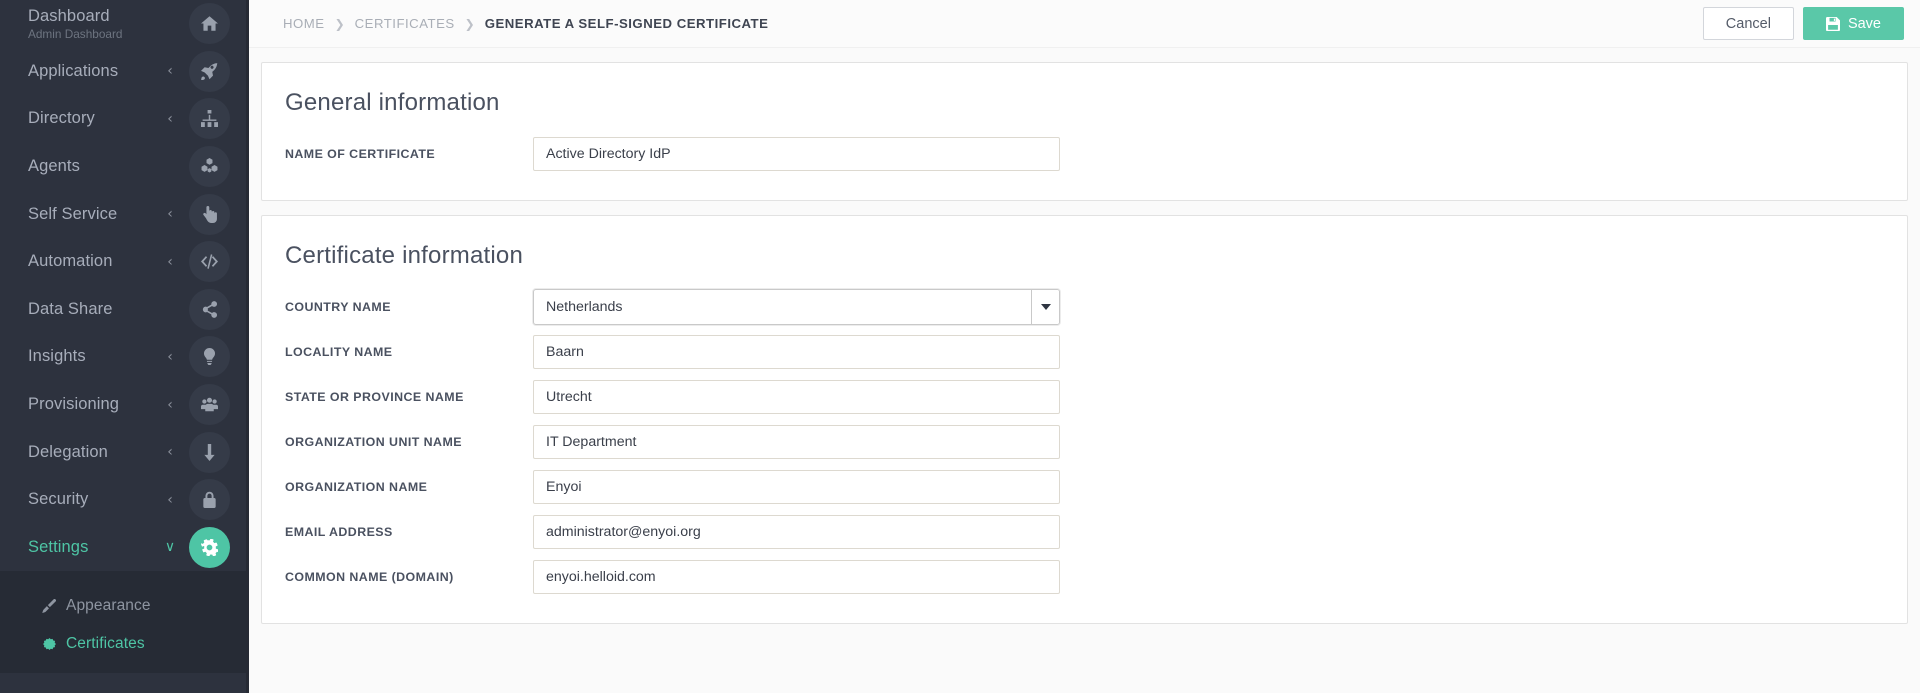  I want to click on save-button-label: Save, so click(1864, 23).